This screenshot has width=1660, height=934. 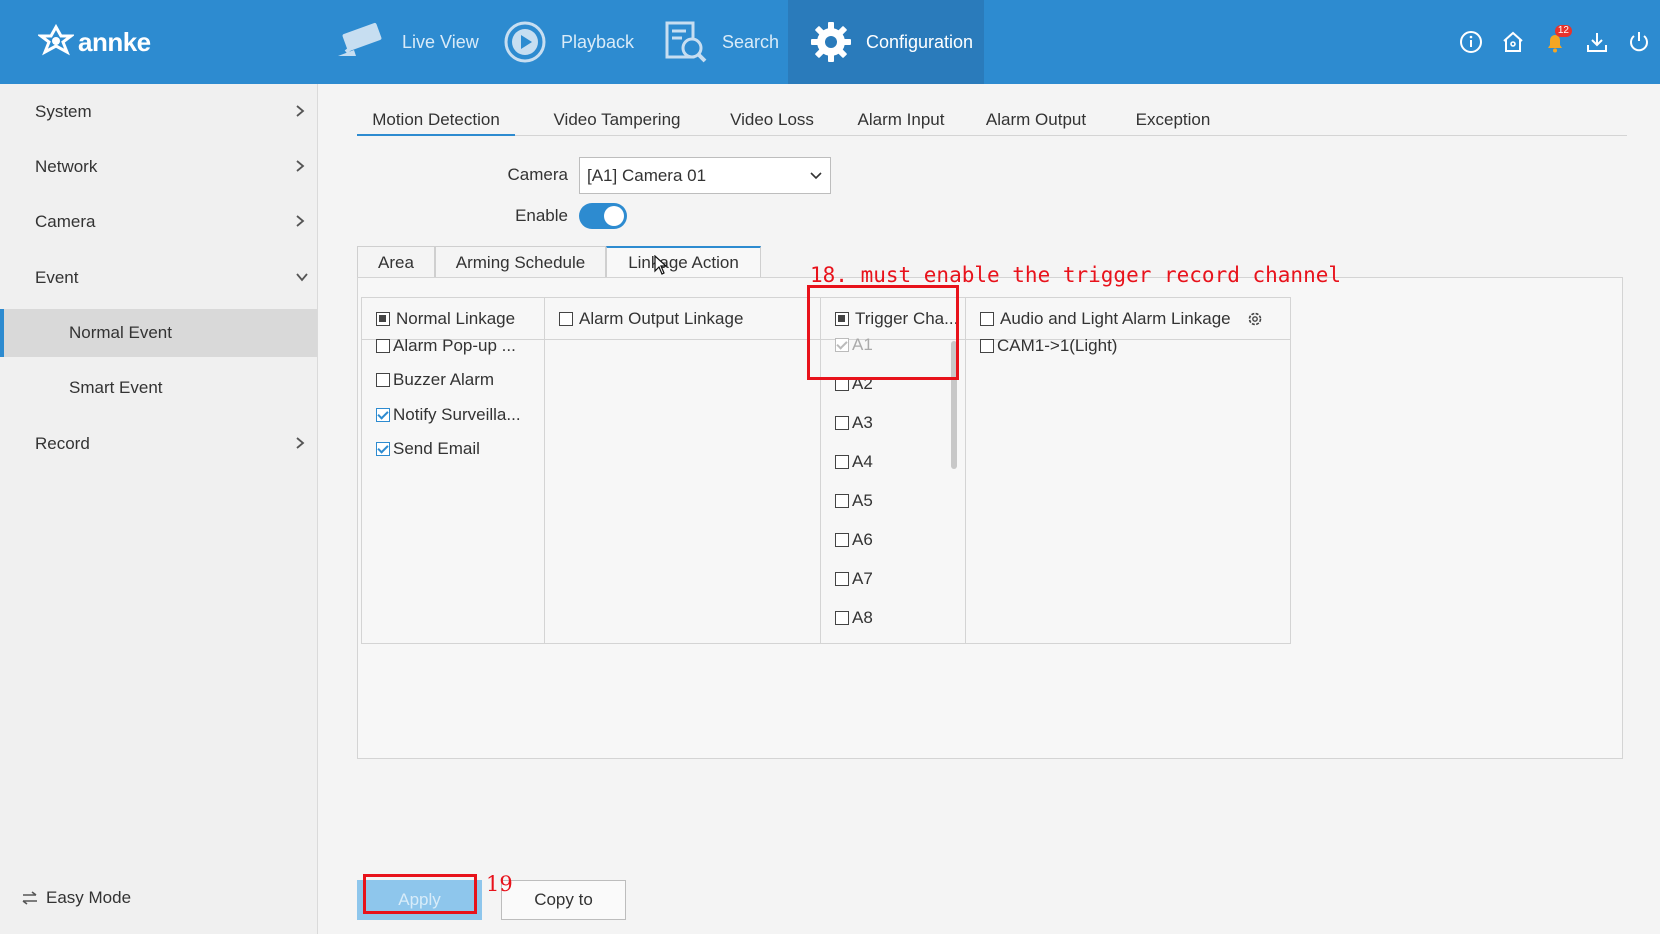 I want to click on subtab-label: Arming Schedule, so click(x=520, y=262).